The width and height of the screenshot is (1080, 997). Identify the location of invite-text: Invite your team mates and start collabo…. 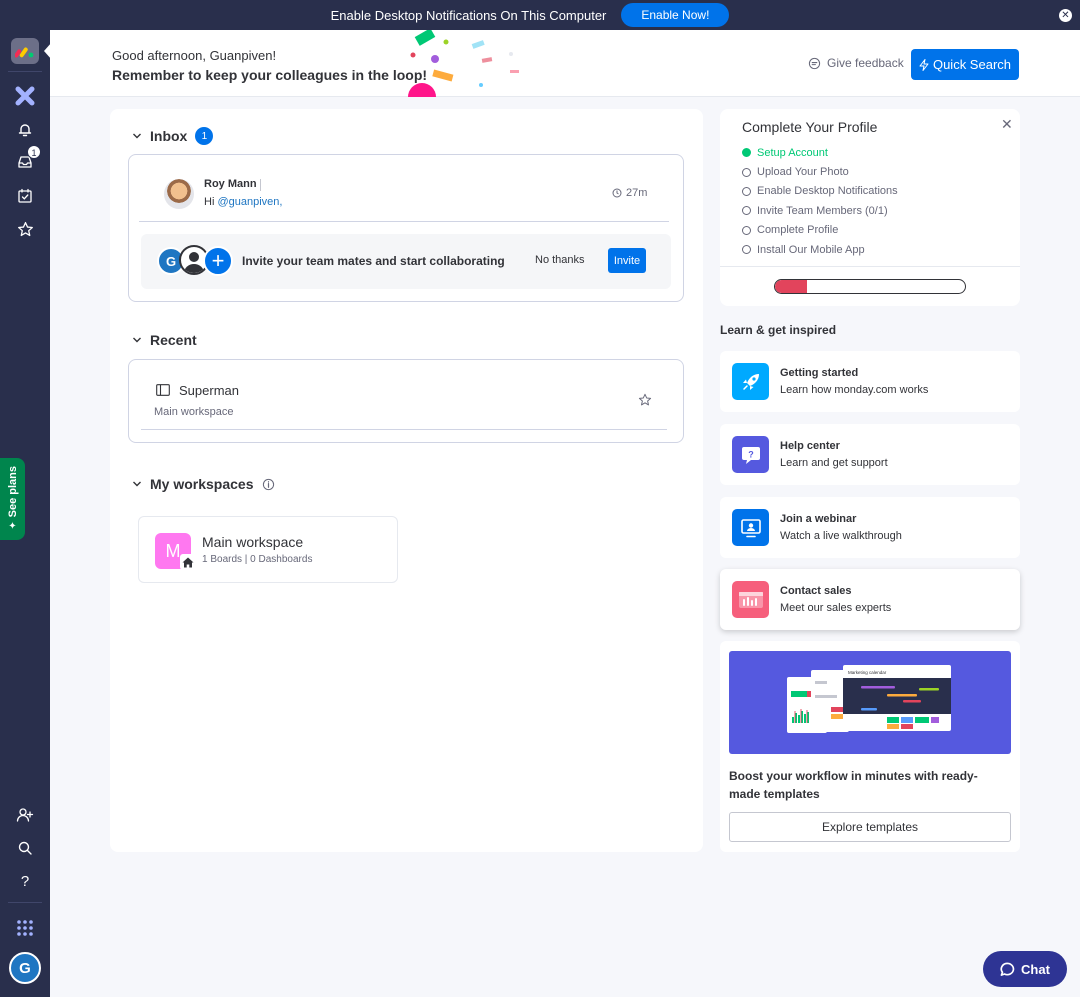
(373, 261).